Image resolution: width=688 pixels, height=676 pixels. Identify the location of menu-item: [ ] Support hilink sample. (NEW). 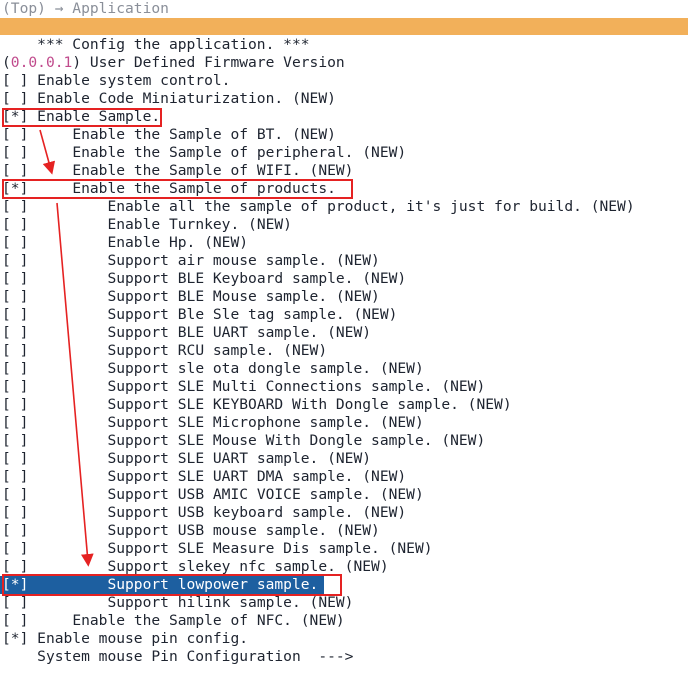
(344, 603).